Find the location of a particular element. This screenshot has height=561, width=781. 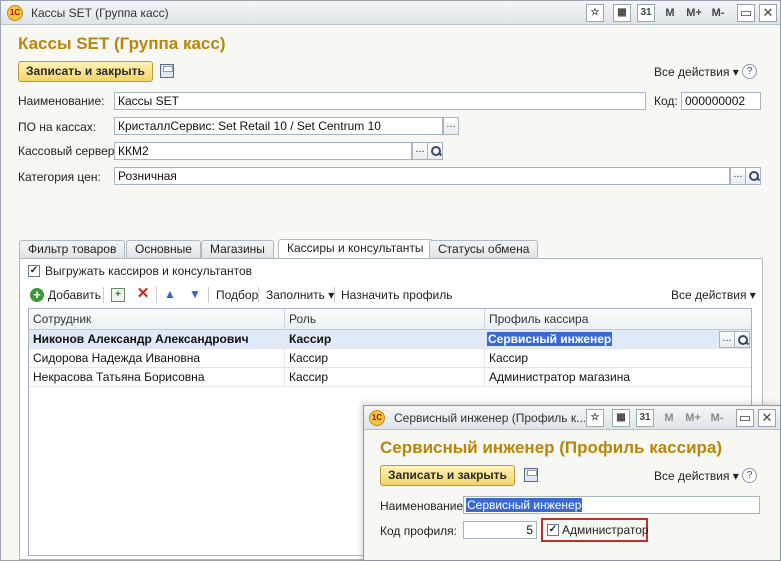

move-up-icon: ▲ is located at coordinates (170, 294).